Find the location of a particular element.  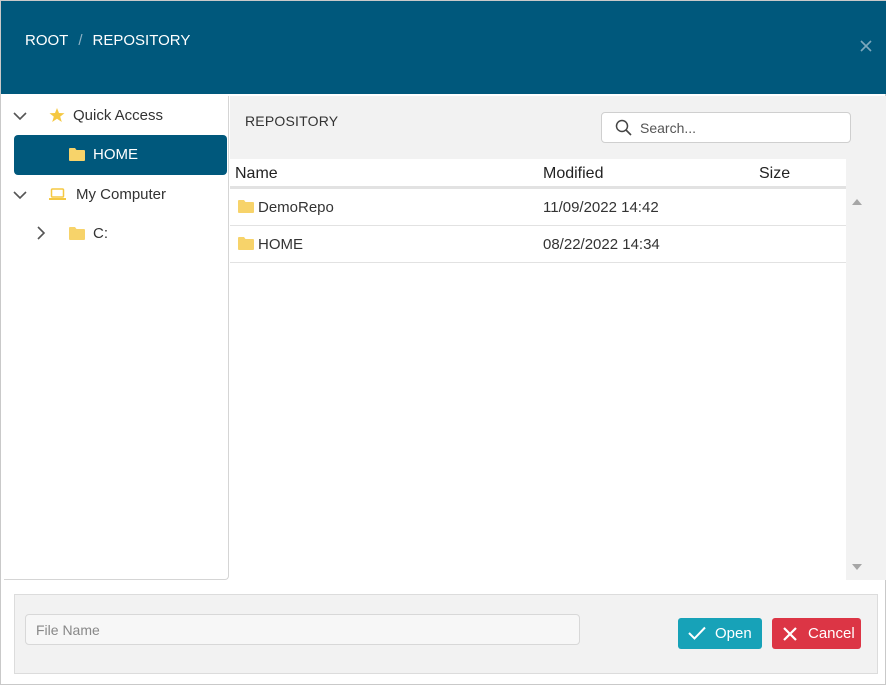

column-header-size: Size is located at coordinates (774, 174).